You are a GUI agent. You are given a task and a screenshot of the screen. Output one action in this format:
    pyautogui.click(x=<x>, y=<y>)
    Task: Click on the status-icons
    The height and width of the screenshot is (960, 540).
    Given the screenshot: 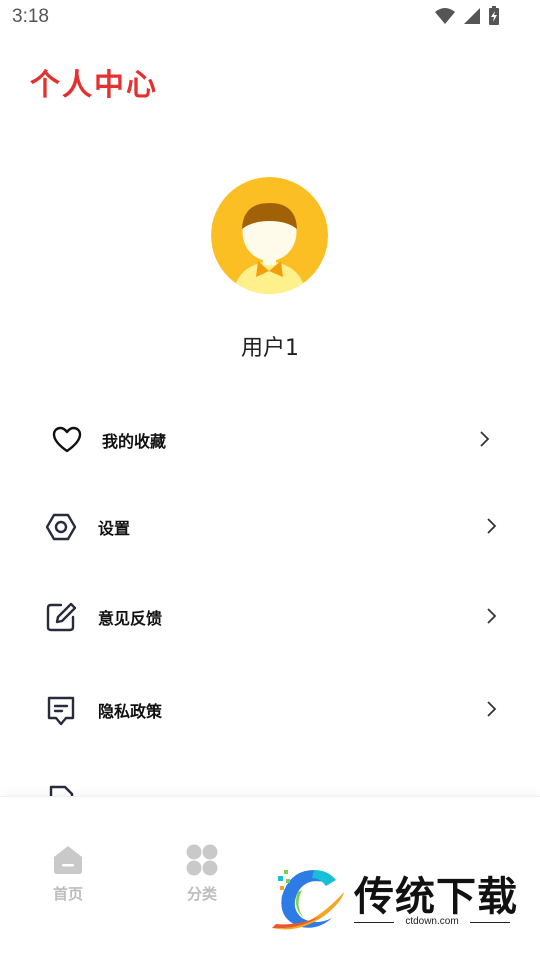 What is the action you would take?
    pyautogui.click(x=467, y=18)
    